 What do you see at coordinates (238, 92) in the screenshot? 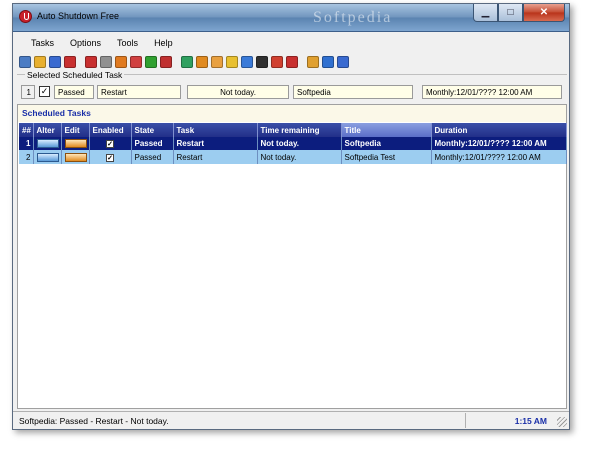
I see `selected-time-remaining-field: Not today.` at bounding box center [238, 92].